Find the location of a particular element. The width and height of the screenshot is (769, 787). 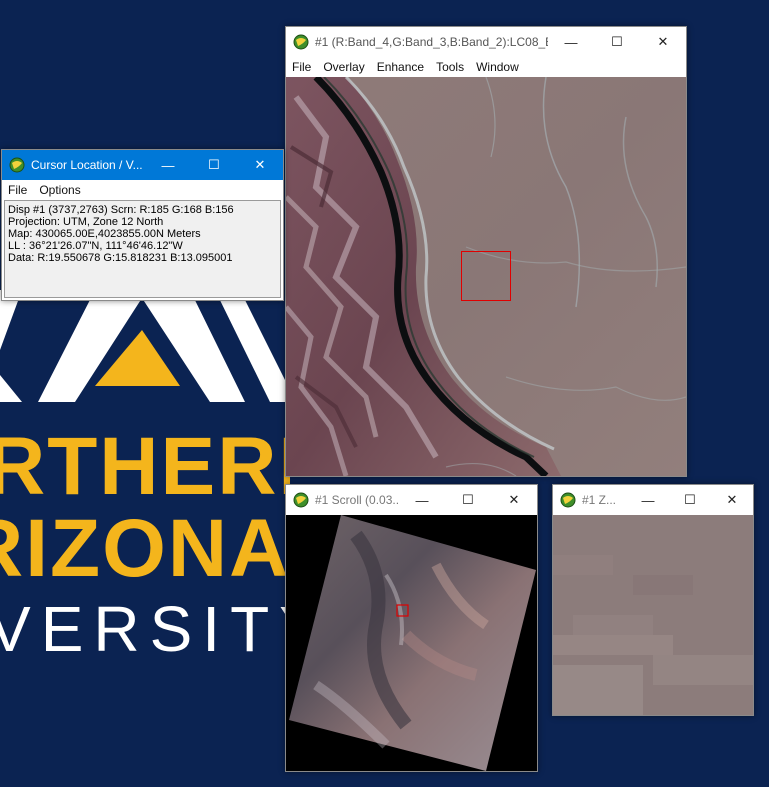

logo-text-line-2: RIZONA is located at coordinates (145, 543).